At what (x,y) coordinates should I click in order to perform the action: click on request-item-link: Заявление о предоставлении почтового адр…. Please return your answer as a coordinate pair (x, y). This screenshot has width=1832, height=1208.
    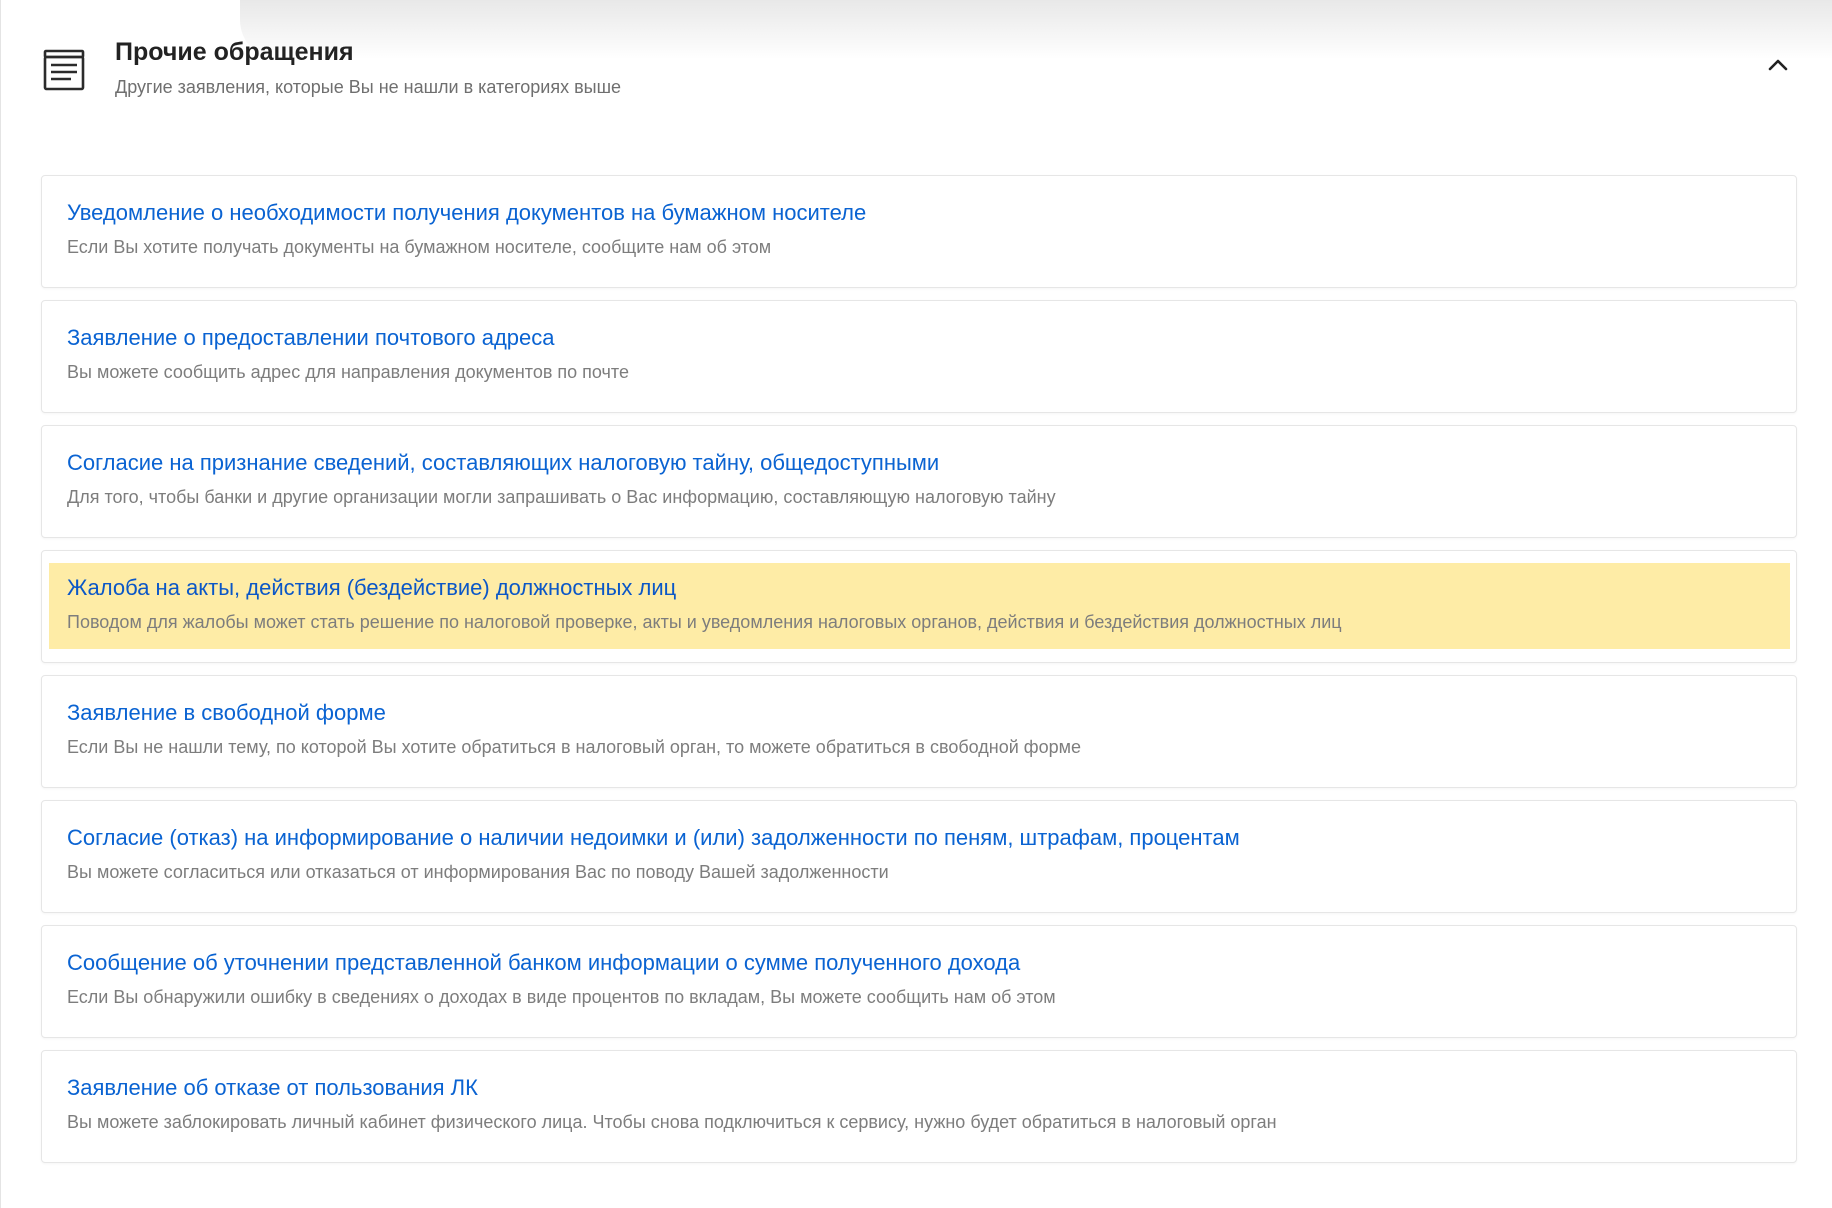
    Looking at the image, I should click on (311, 338).